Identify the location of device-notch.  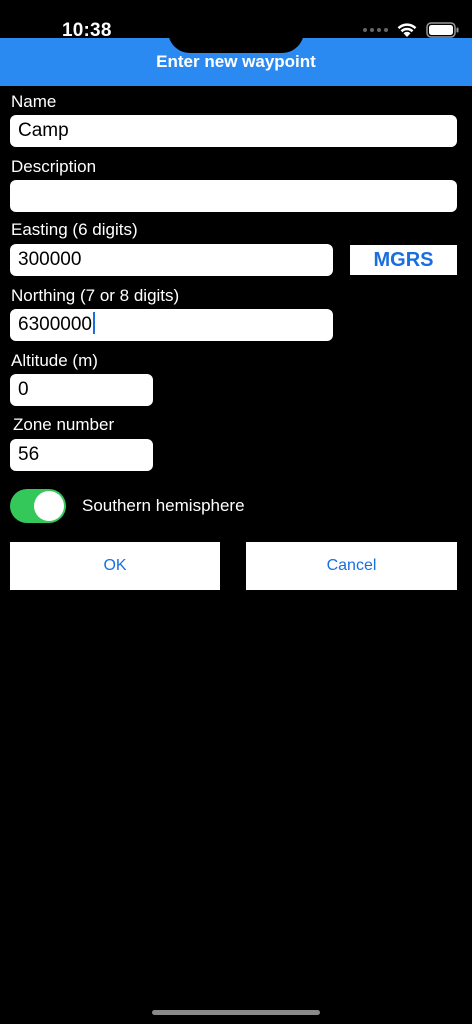
(236, 26).